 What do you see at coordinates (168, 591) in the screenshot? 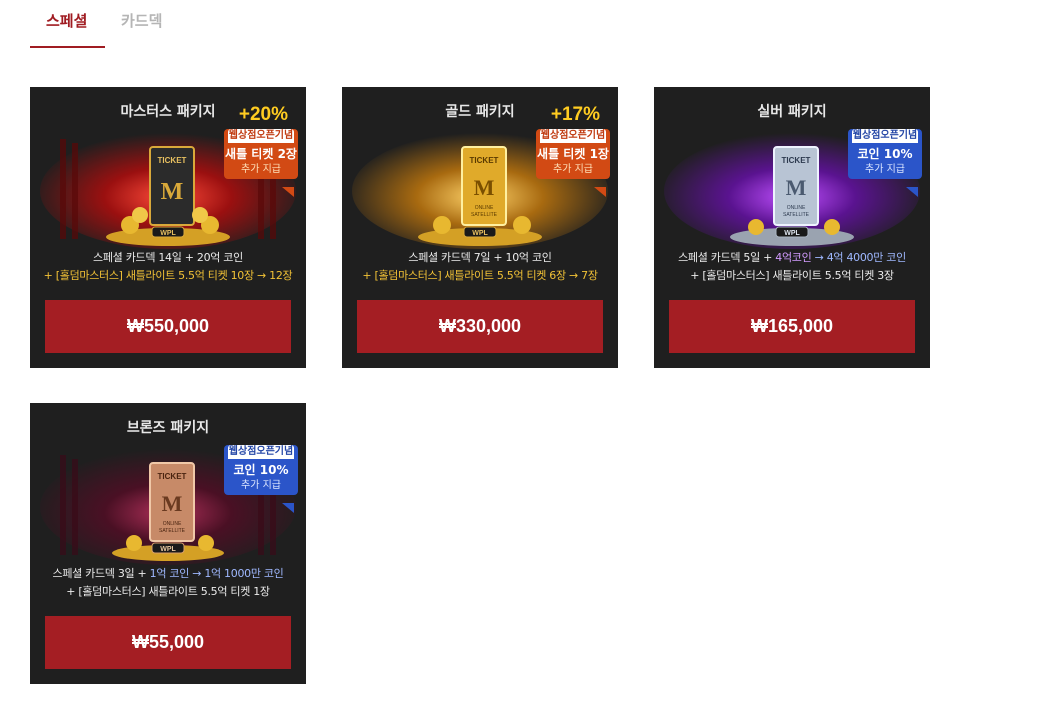
I see `description-line-2: + [홀덤마스터스] 새틀라이트 5.5억 티켓 1장` at bounding box center [168, 591].